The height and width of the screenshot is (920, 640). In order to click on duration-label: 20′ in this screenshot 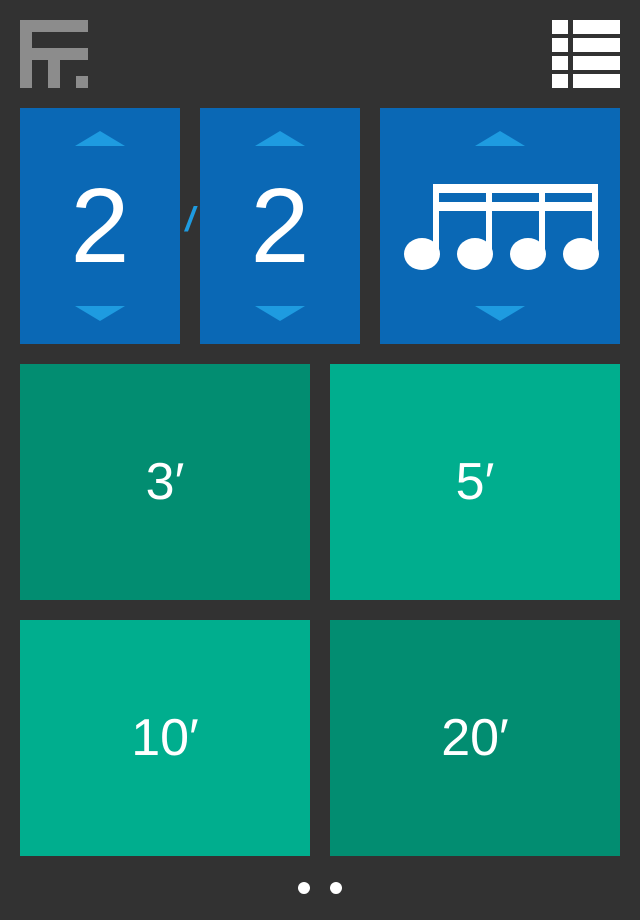, I will do `click(475, 738)`.